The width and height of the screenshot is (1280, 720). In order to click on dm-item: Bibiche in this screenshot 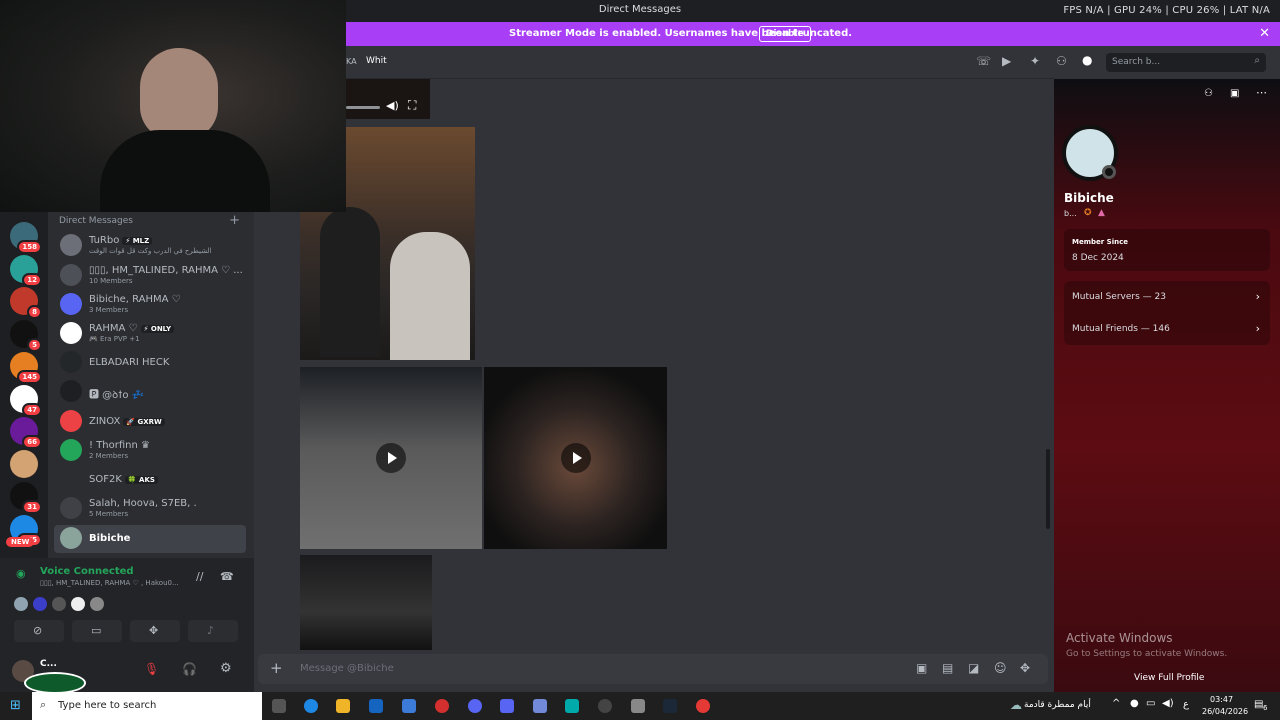, I will do `click(150, 539)`.